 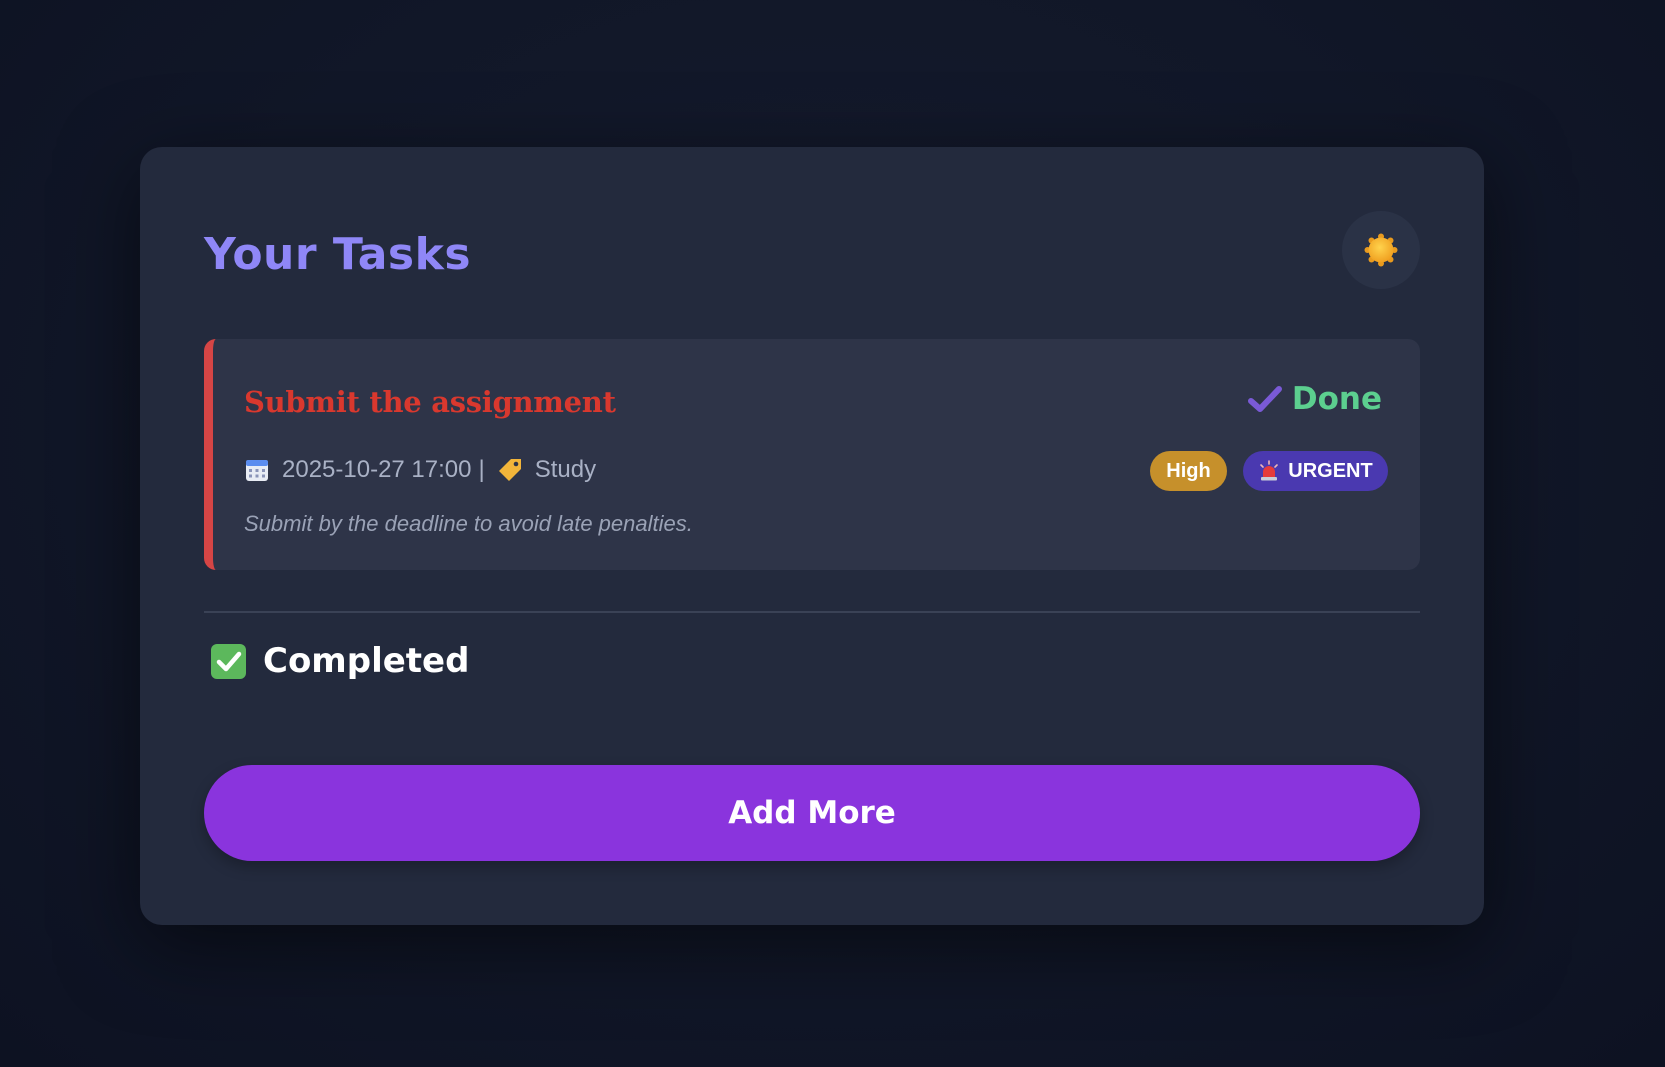 What do you see at coordinates (812, 813) in the screenshot?
I see `add-more-button: Add More` at bounding box center [812, 813].